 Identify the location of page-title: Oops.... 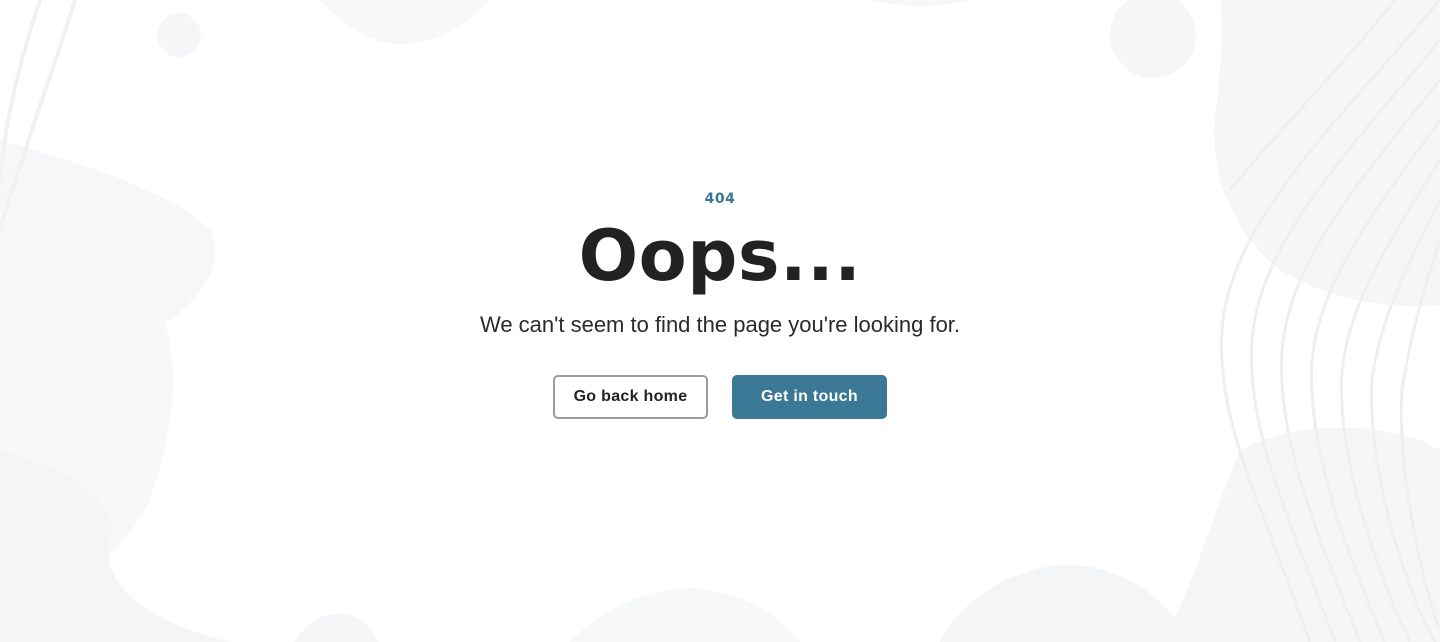
(720, 256).